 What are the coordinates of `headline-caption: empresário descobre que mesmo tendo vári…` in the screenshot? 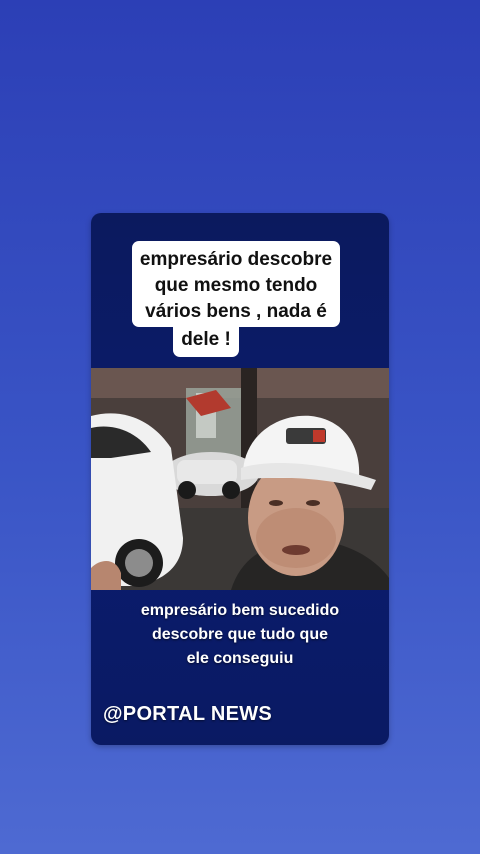 It's located at (236, 299).